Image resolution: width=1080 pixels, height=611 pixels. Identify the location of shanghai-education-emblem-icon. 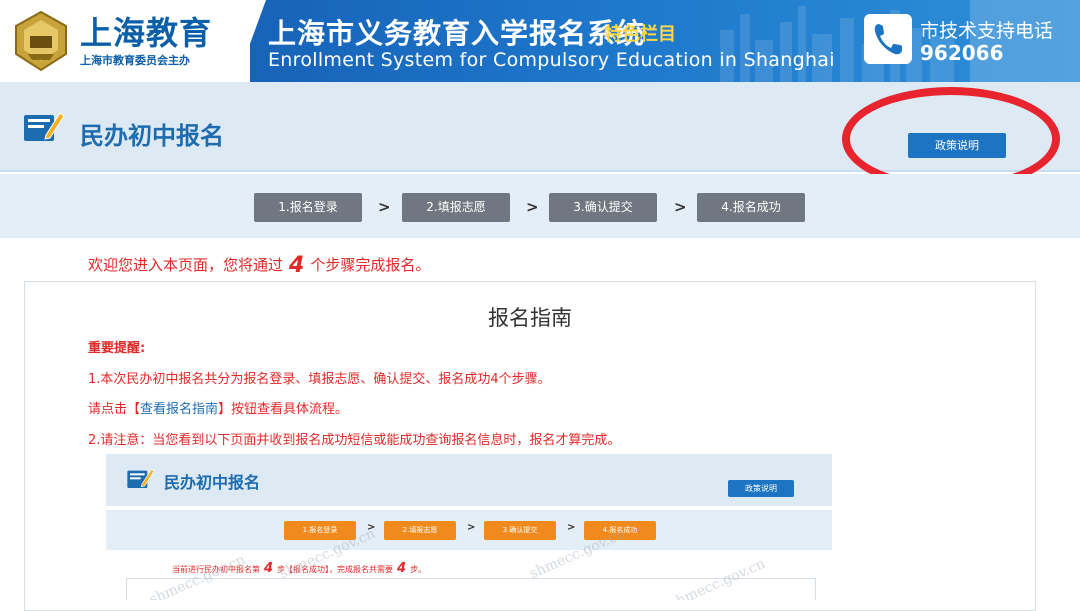
(41, 41).